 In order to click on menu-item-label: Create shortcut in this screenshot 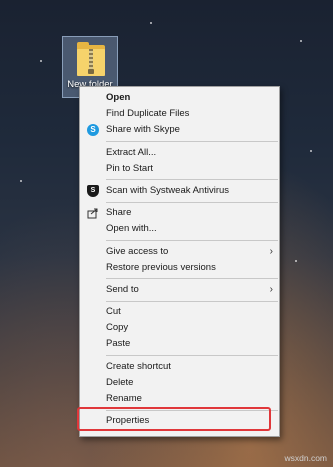, I will do `click(138, 366)`.